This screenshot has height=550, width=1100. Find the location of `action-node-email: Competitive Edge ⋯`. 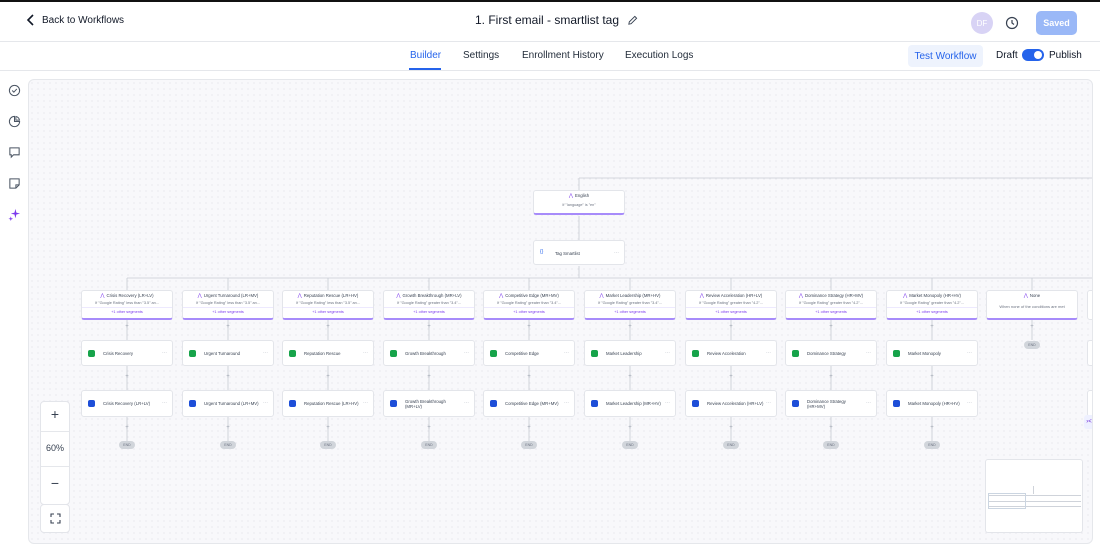

action-node-email: Competitive Edge ⋯ is located at coordinates (529, 353).